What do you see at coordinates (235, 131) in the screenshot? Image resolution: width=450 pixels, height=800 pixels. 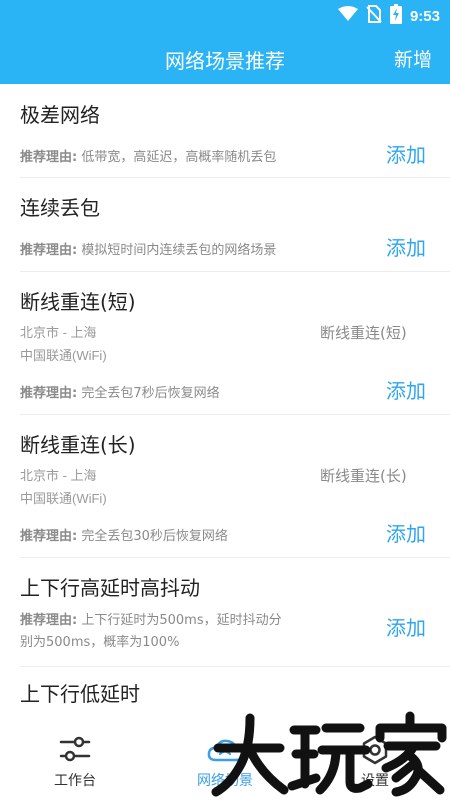 I see `scene-card-poor-network: 极差网络 推荐理由: 低带宽，高延迟，高概率随机丢包 添加` at bounding box center [235, 131].